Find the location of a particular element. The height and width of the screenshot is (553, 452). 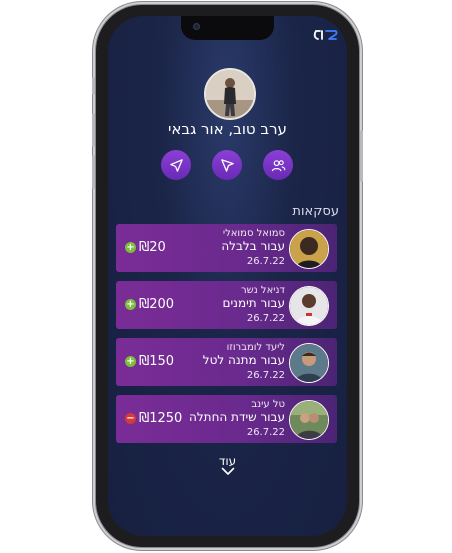

volume-down-button is located at coordinates (93, 172).